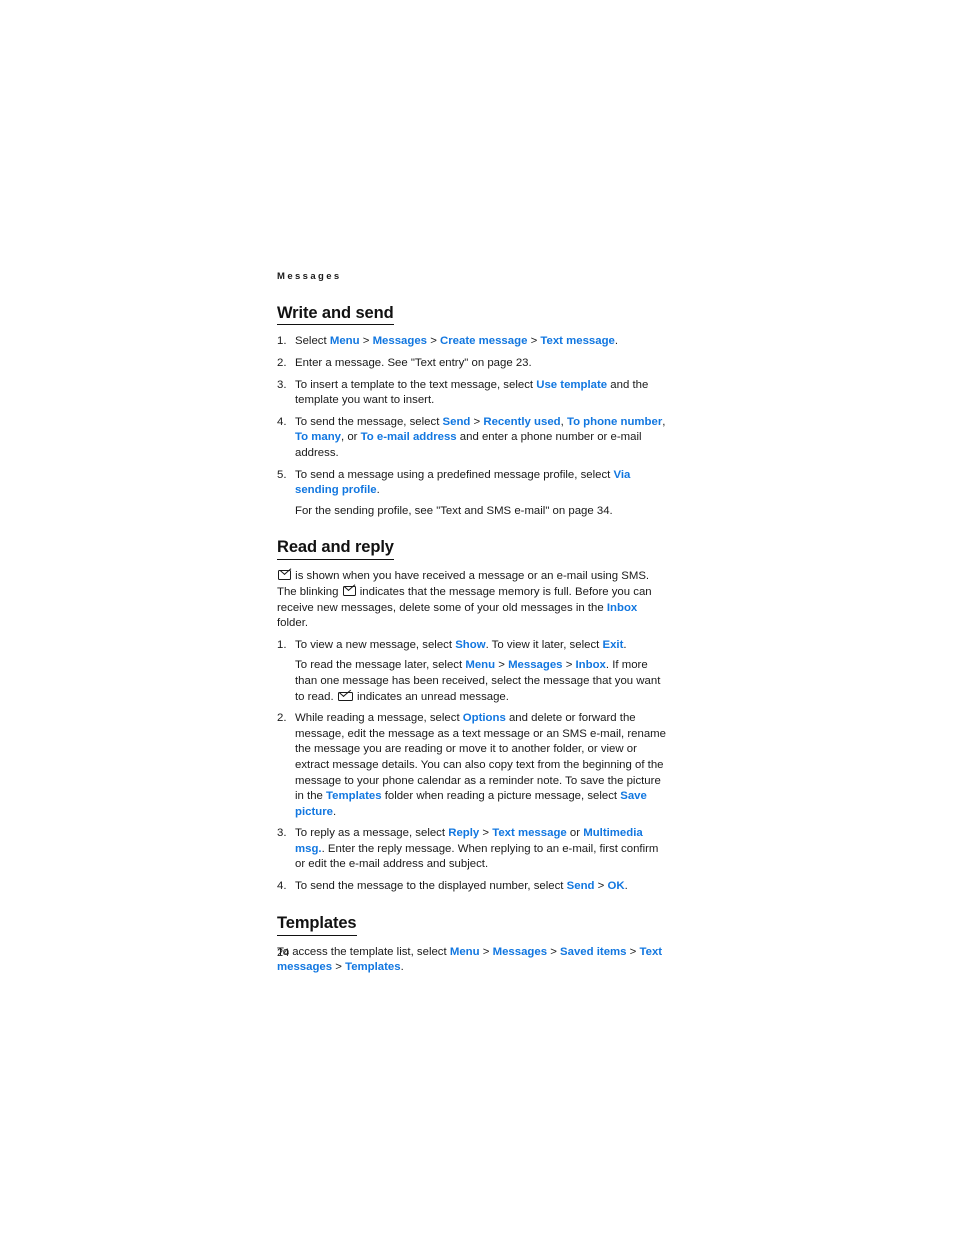 Image resolution: width=954 pixels, height=1235 pixels. Describe the element at coordinates (335, 315) in the screenshot. I see `heading-write-and-send: Write and send` at that location.